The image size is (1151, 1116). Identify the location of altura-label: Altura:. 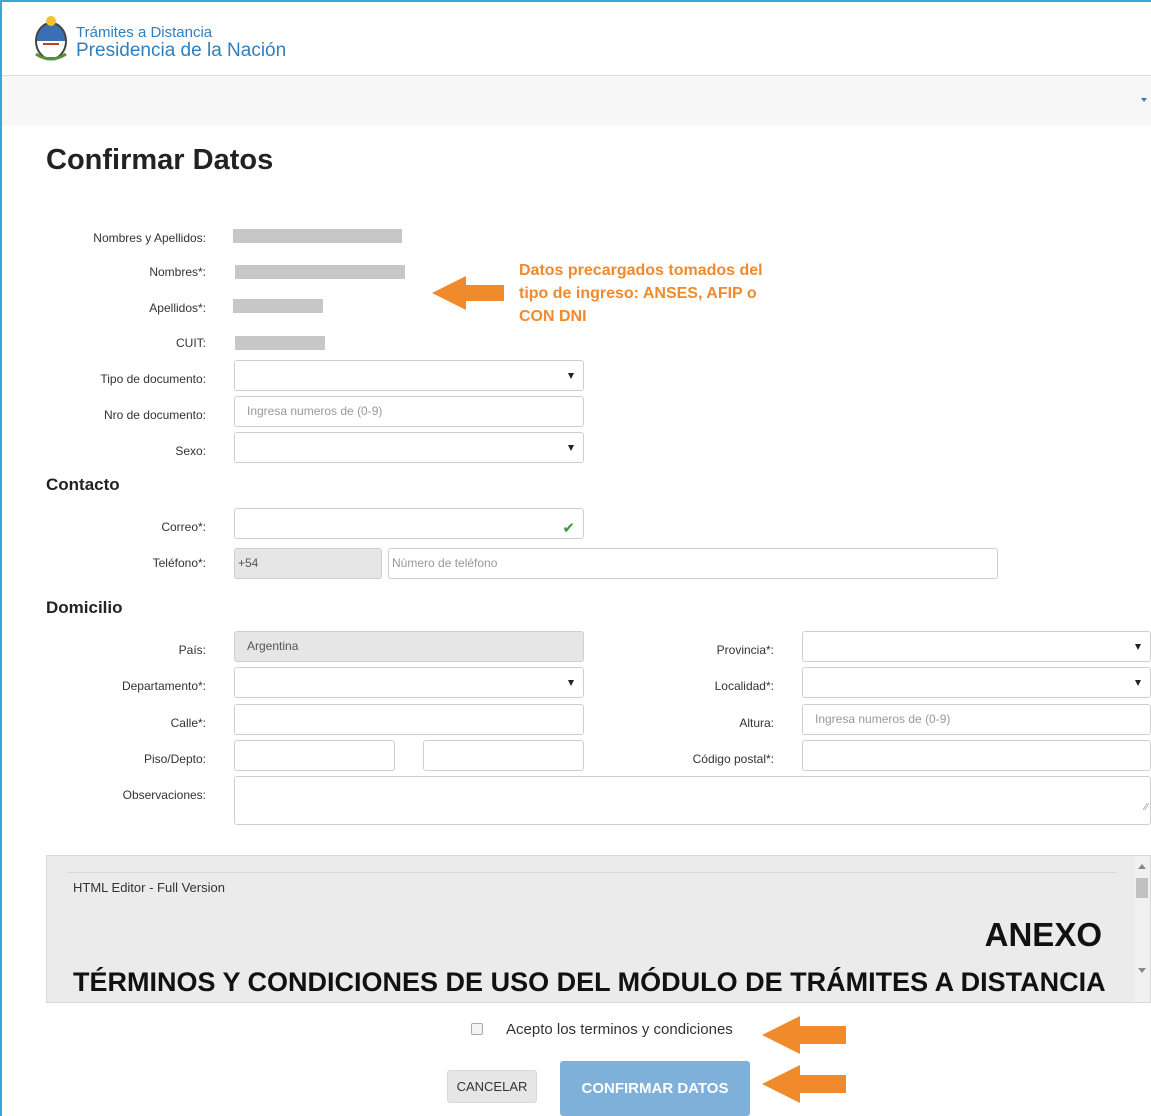
(756, 723).